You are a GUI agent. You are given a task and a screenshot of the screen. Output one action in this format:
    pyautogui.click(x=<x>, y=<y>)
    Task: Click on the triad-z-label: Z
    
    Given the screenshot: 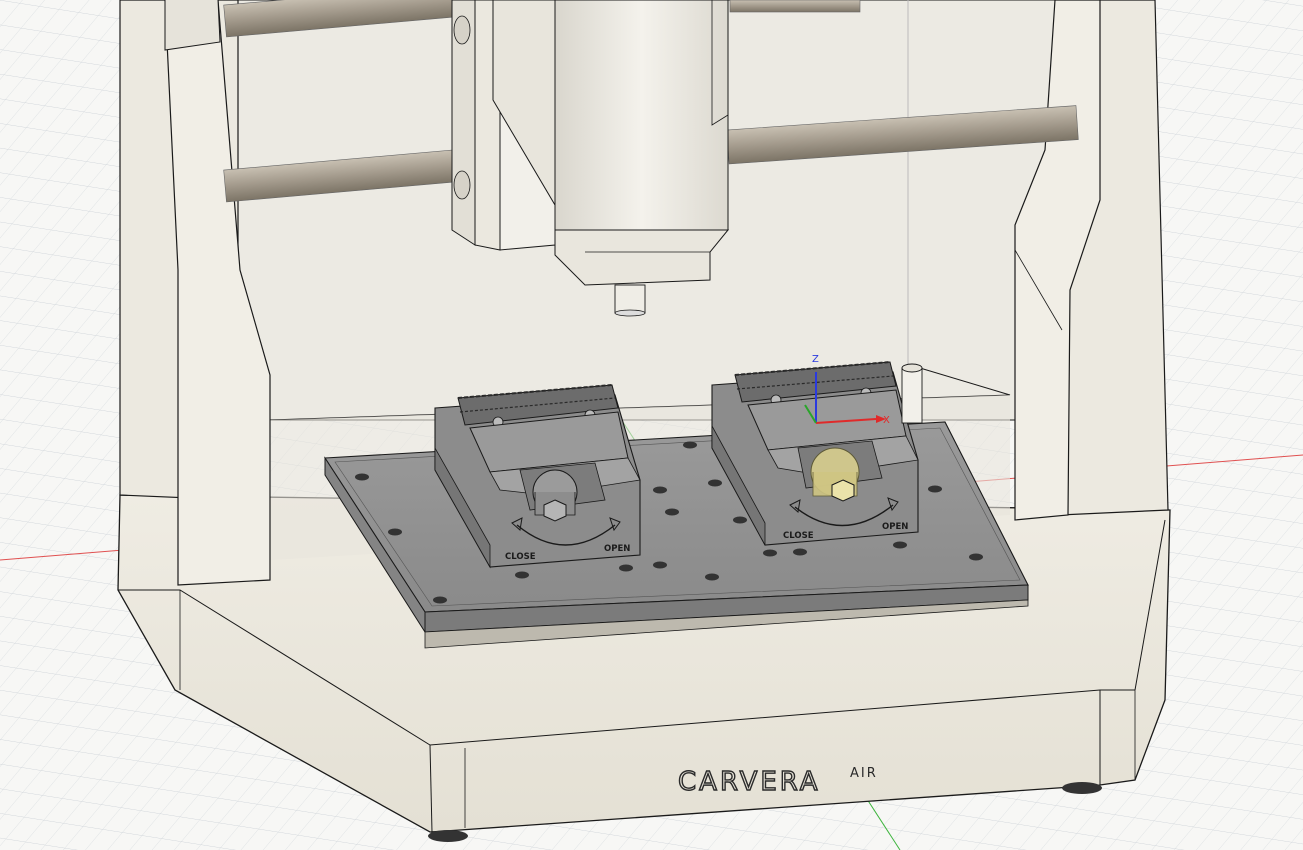 What is the action you would take?
    pyautogui.click(x=815, y=359)
    